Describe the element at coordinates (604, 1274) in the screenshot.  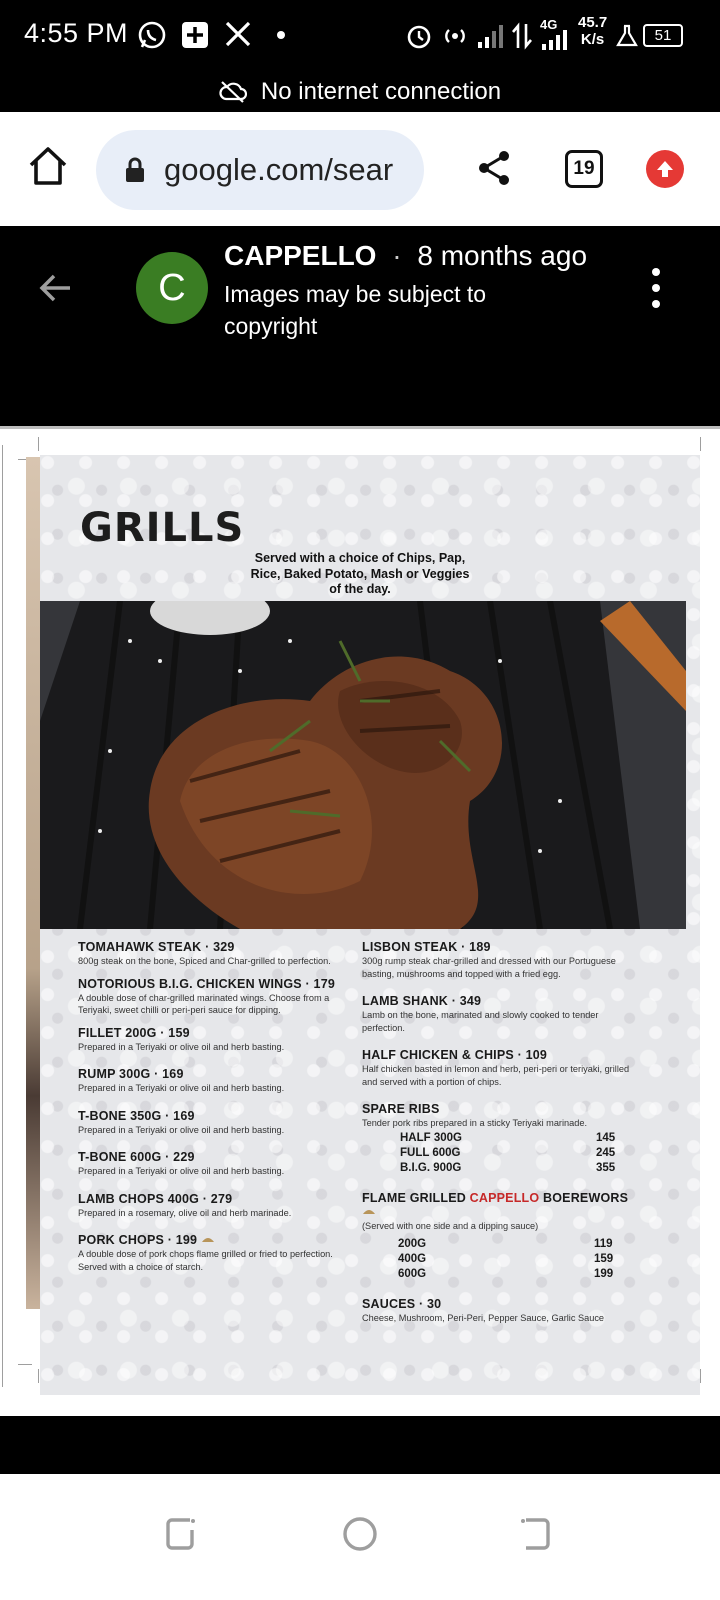
I see `price-value: 199` at that location.